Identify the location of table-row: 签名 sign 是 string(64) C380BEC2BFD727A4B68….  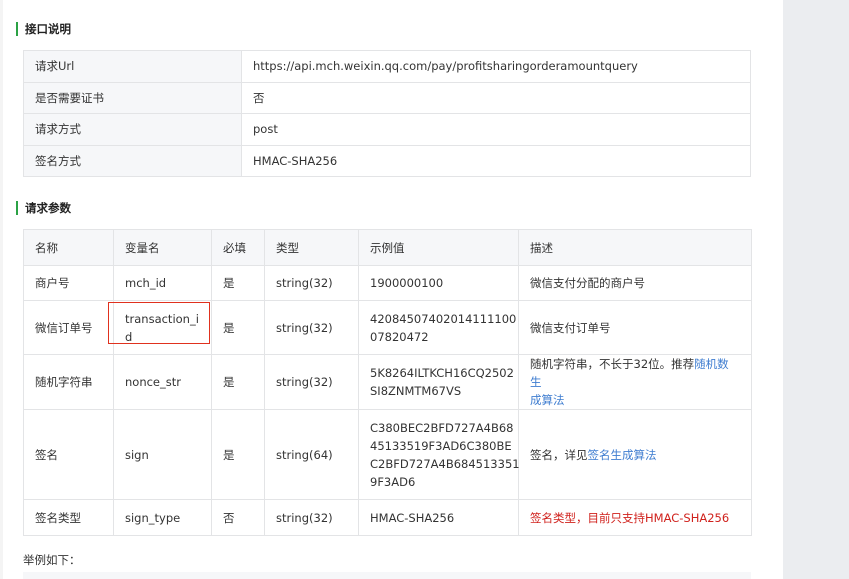
(387, 454).